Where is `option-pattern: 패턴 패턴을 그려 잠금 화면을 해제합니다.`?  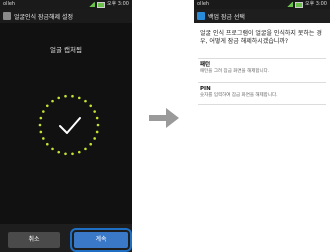
option-pattern: 패턴 패턴을 그려 잠금 화면을 해제합니다. is located at coordinates (263, 67).